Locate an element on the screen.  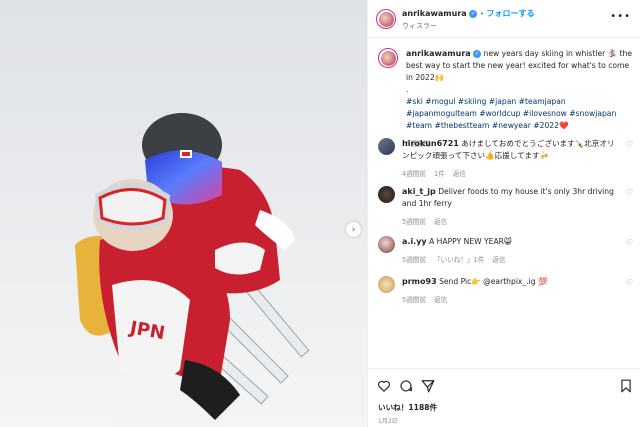
author-avatar is located at coordinates (386, 19).